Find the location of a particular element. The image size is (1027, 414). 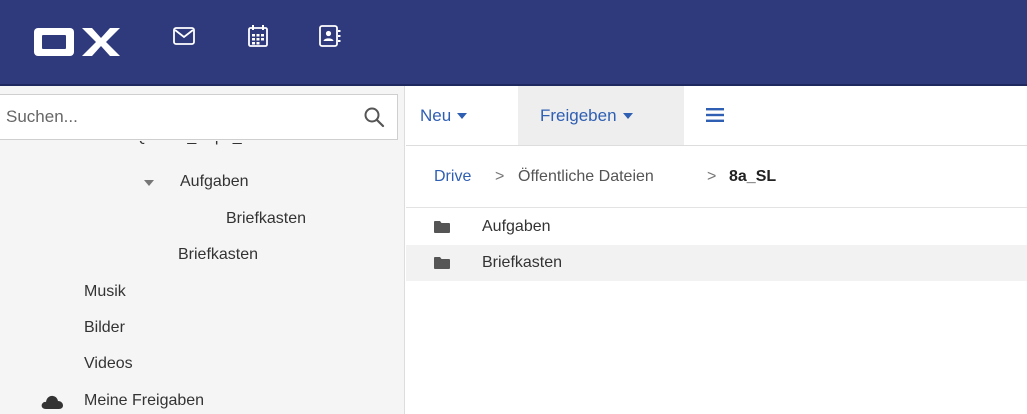

search-box is located at coordinates (199, 117).